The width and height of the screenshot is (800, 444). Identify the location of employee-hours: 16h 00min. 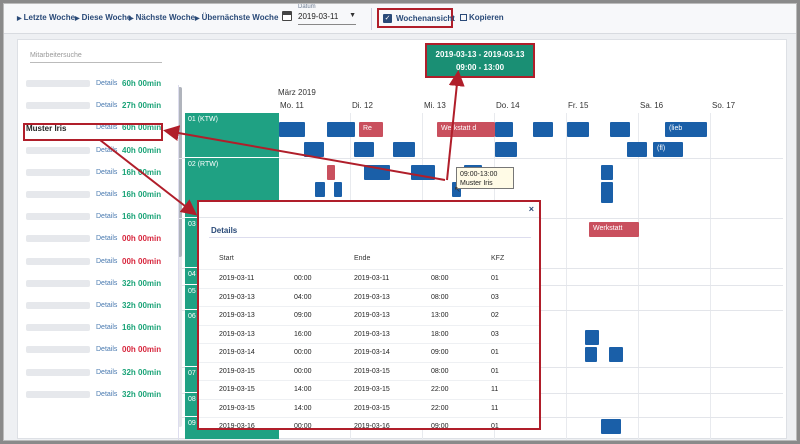
(142, 328).